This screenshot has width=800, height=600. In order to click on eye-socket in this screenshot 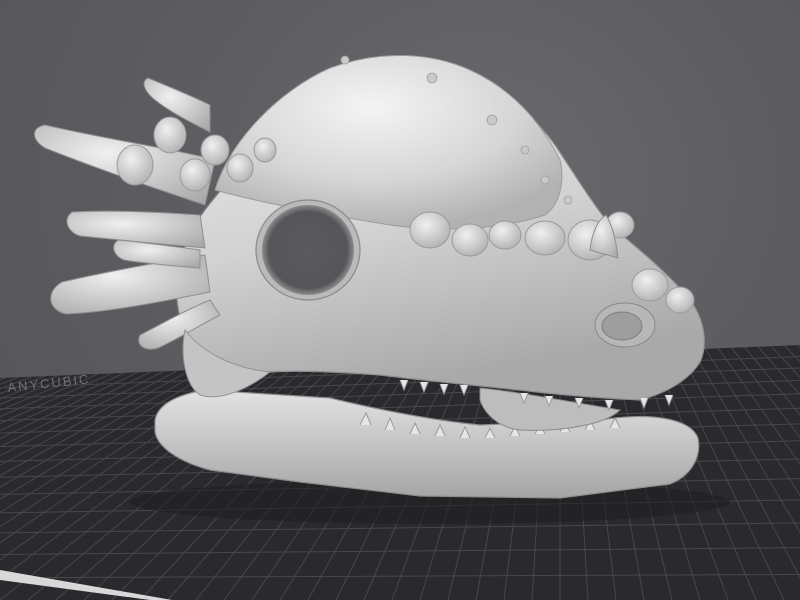, I will do `click(308, 250)`.